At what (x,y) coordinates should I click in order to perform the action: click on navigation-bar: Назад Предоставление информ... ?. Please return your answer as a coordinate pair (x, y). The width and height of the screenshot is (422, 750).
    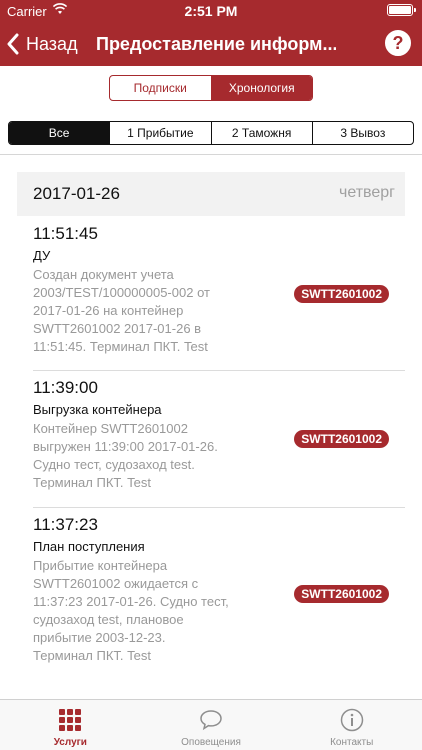
    Looking at the image, I should click on (211, 44).